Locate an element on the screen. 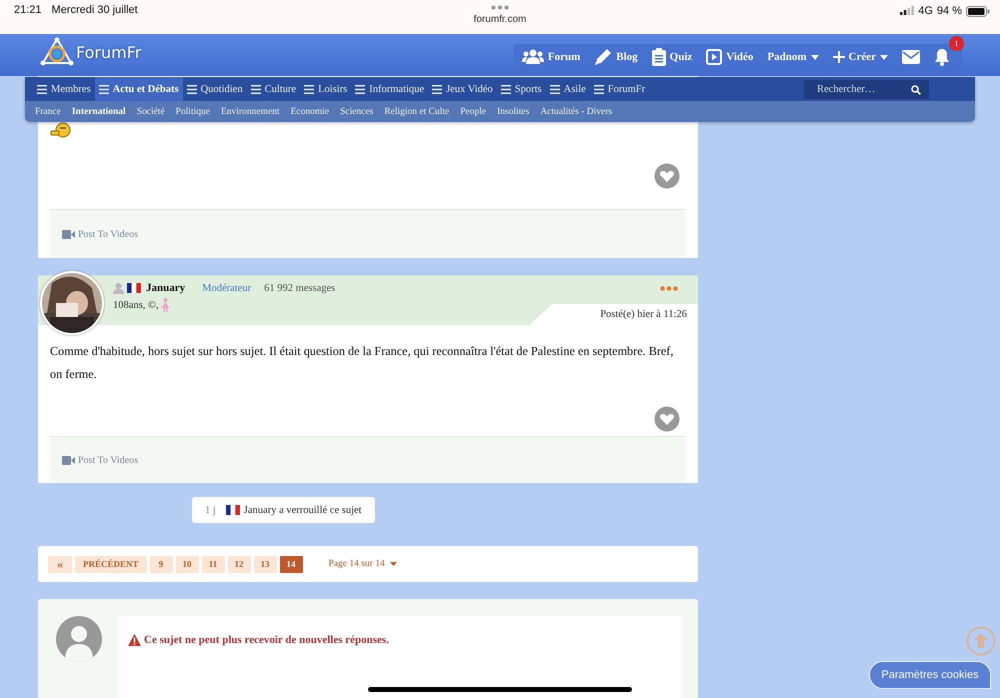 Image resolution: width=1000 pixels, height=698 pixels. subnav-link: Insolites is located at coordinates (513, 111).